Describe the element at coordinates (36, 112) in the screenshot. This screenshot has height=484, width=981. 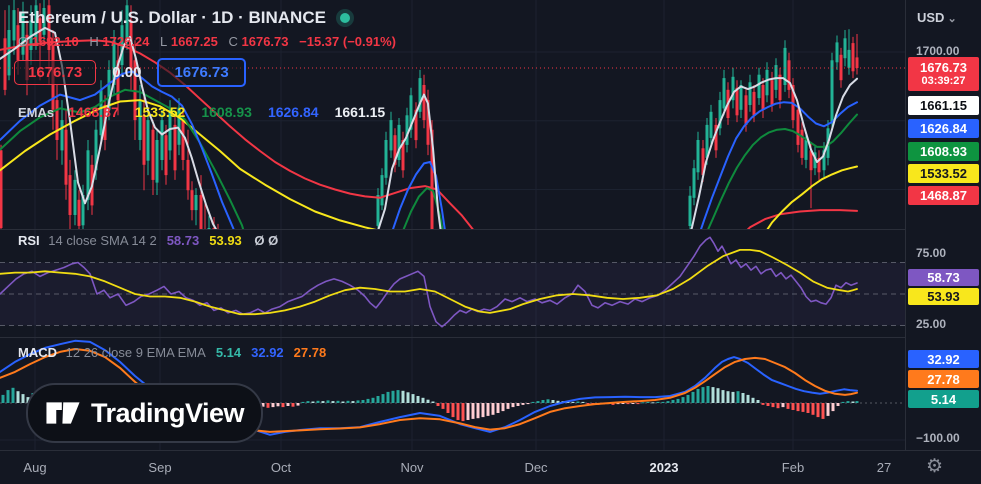
I see `emas-label: EMAs` at that location.